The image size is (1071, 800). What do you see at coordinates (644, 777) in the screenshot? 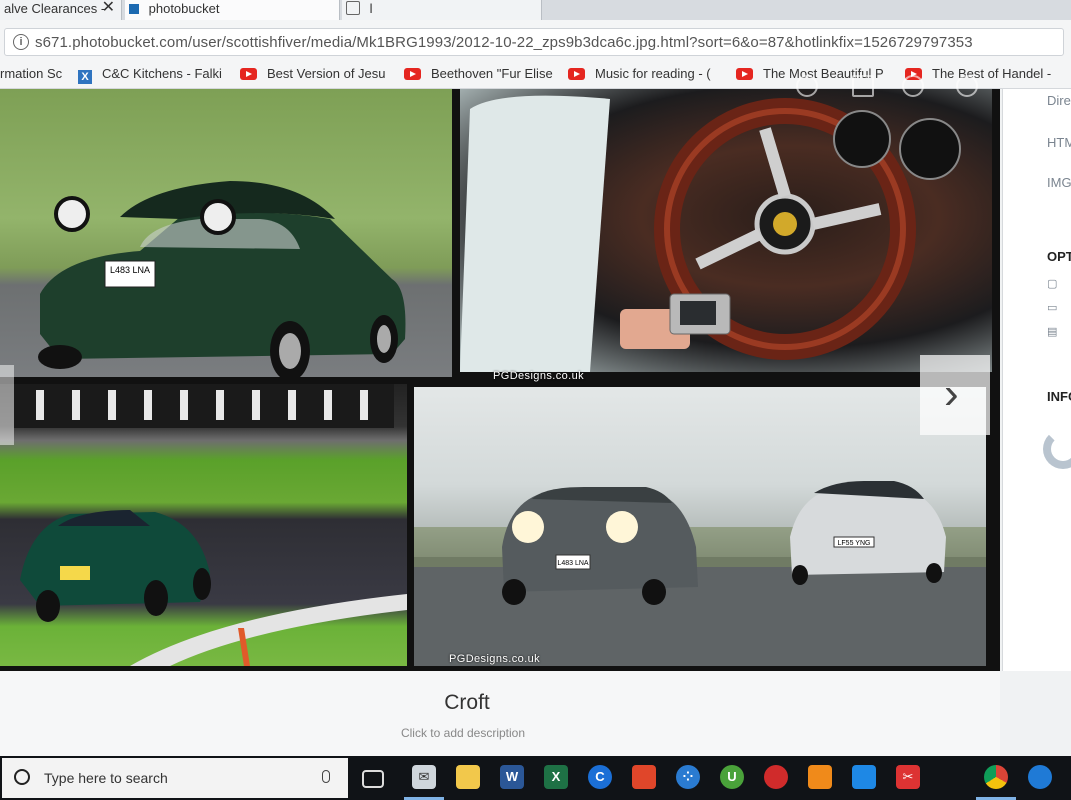
I see `paint-icon` at bounding box center [644, 777].